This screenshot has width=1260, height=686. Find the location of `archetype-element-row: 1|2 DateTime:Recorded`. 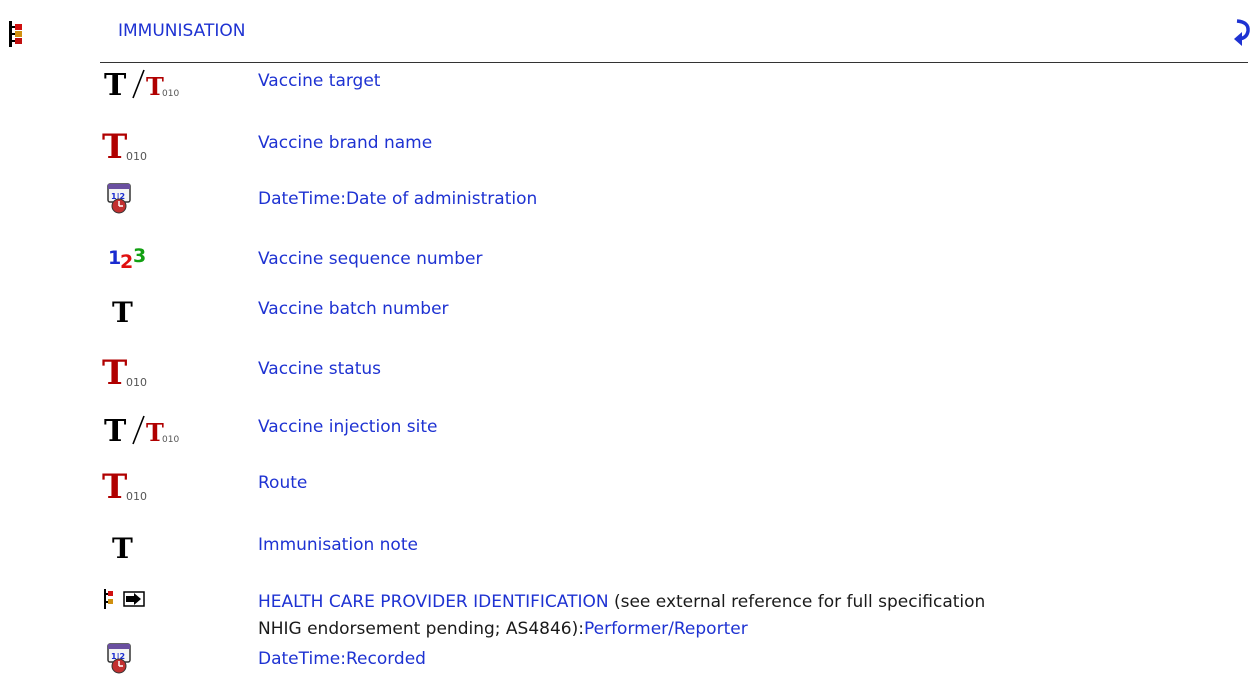

archetype-element-row: 1|2 DateTime:Recorded is located at coordinates (670, 660).